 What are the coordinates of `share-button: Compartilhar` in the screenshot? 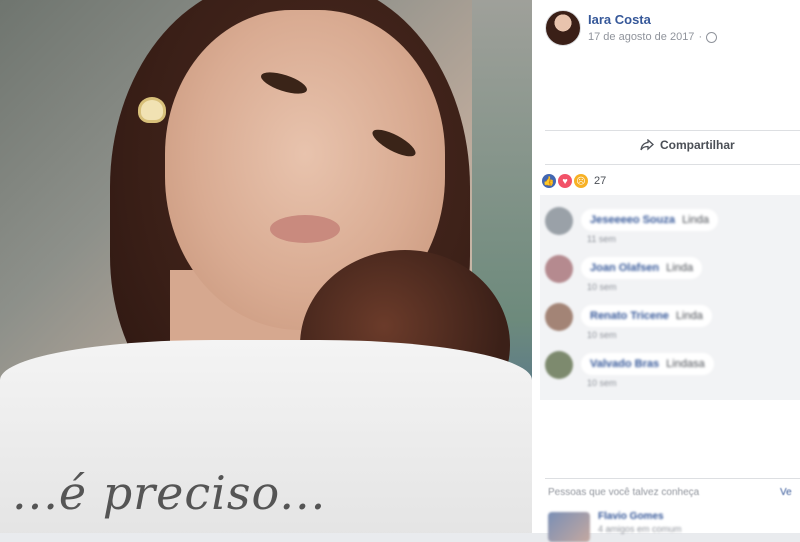 It's located at (687, 145).